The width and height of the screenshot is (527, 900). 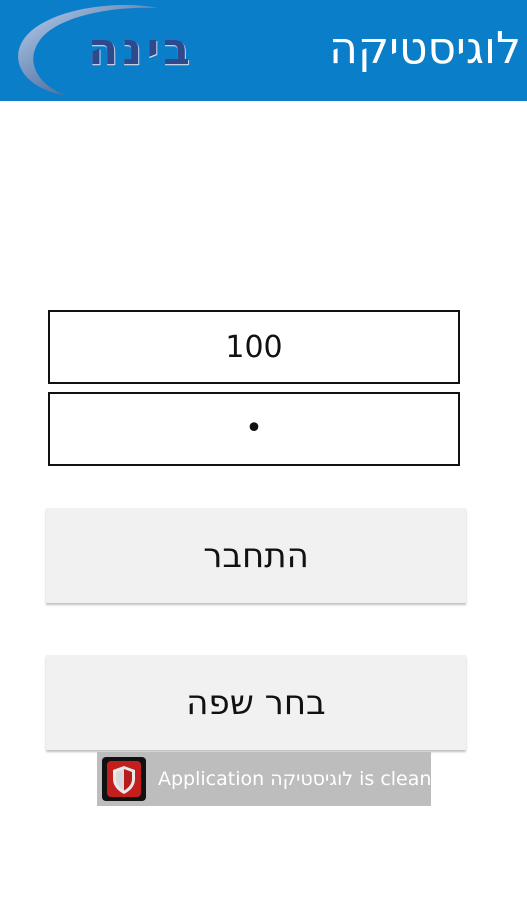 I want to click on username-input: 100, so click(x=254, y=347).